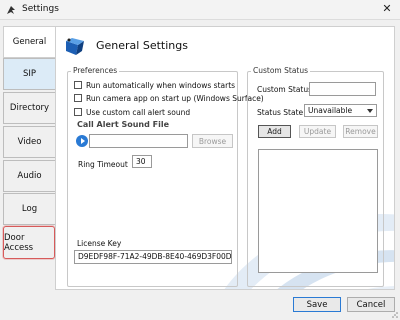 The height and width of the screenshot is (320, 400). What do you see at coordinates (371, 304) in the screenshot?
I see `cancel-button: Cancel` at bounding box center [371, 304].